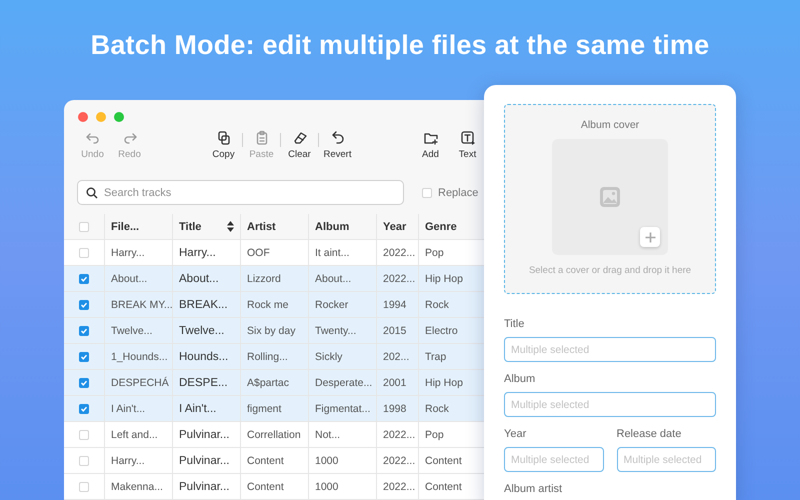 This screenshot has width=800, height=500. What do you see at coordinates (264, 408) in the screenshot?
I see `table-cell: figment` at bounding box center [264, 408].